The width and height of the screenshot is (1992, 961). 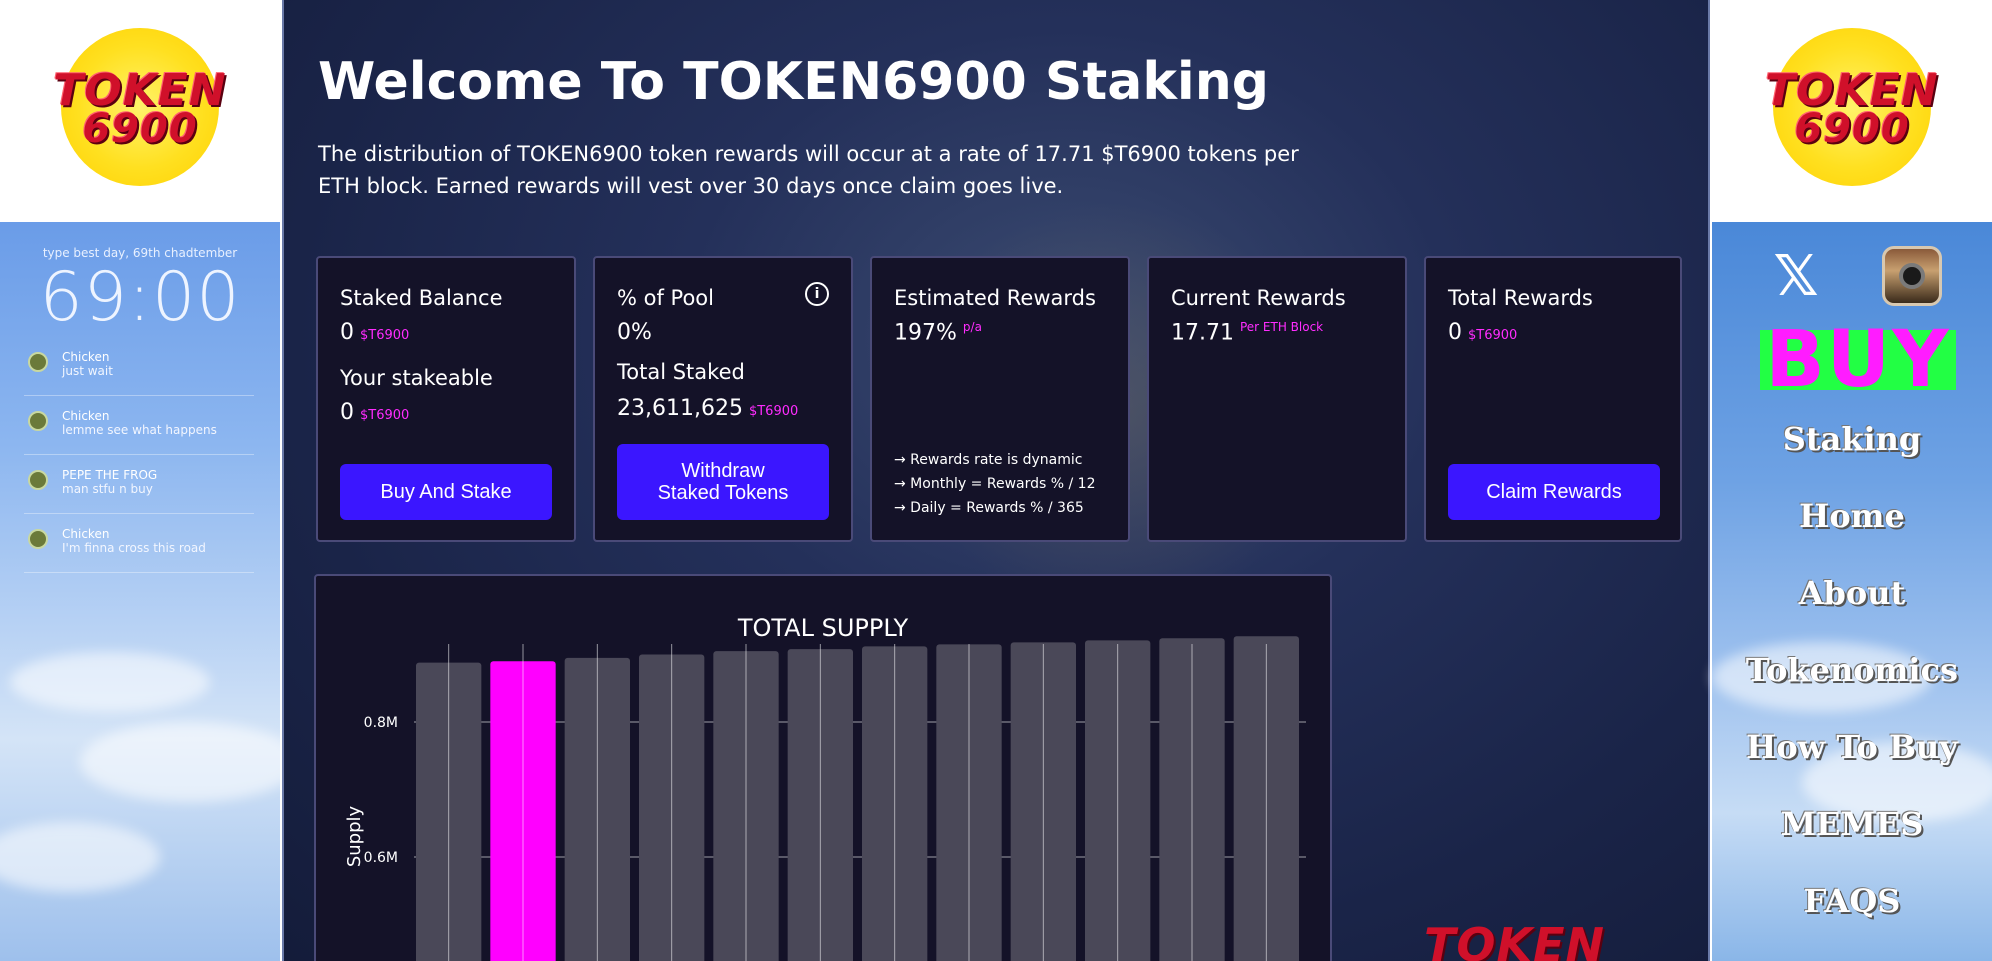 I want to click on withdraw-button-line1: Withdraw, so click(x=723, y=471).